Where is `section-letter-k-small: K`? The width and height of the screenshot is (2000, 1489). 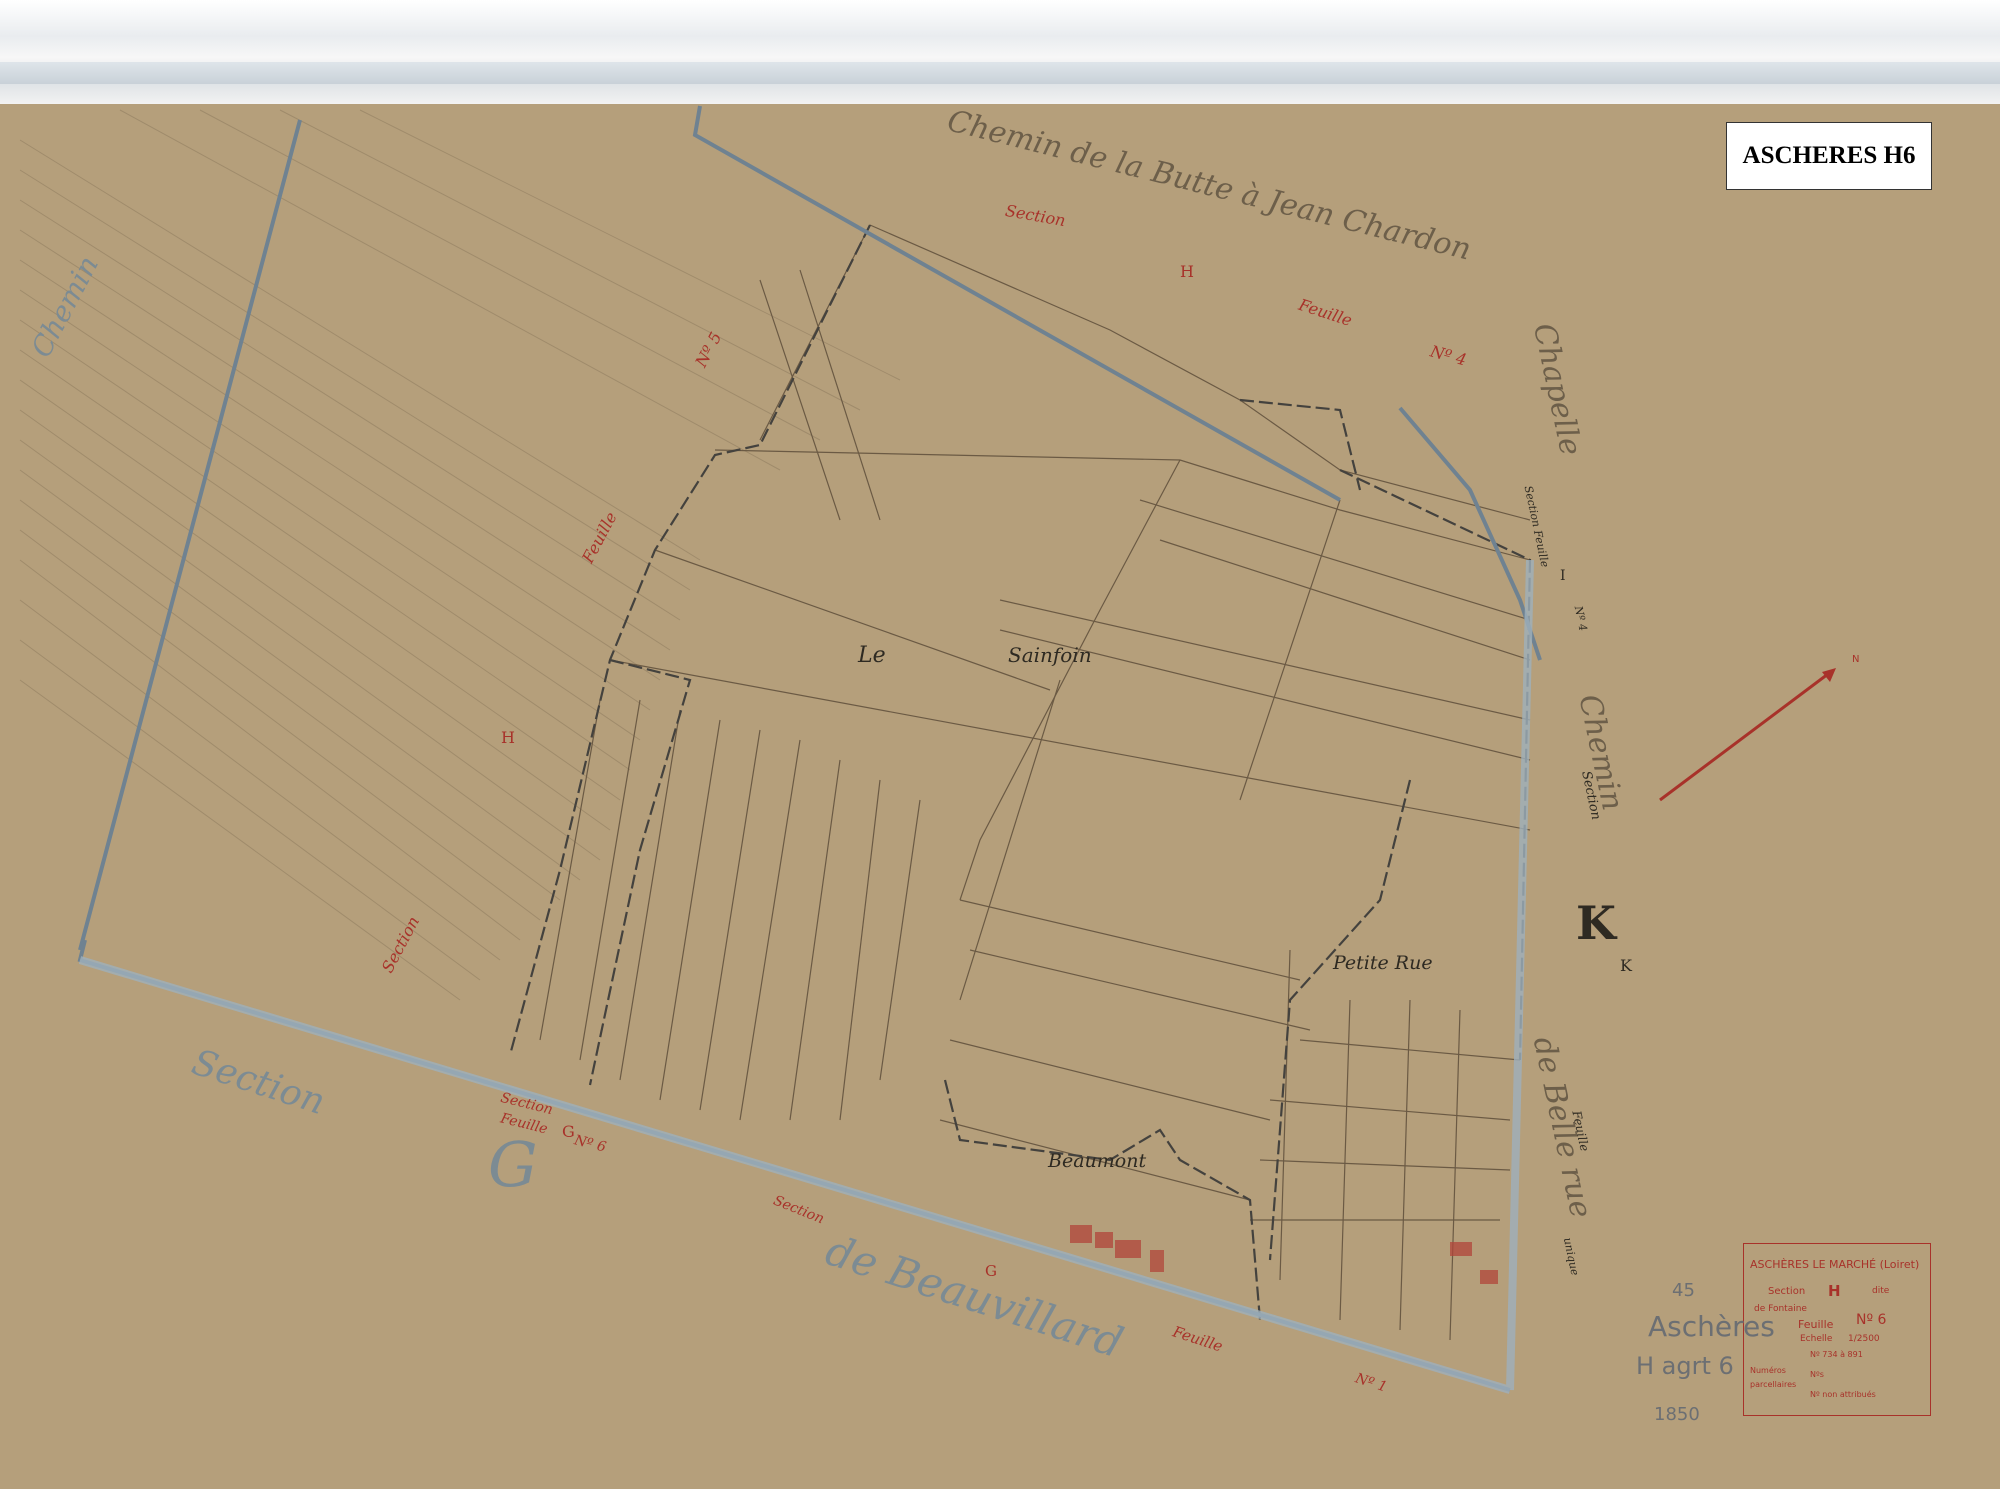 section-letter-k-small: K is located at coordinates (1626, 965).